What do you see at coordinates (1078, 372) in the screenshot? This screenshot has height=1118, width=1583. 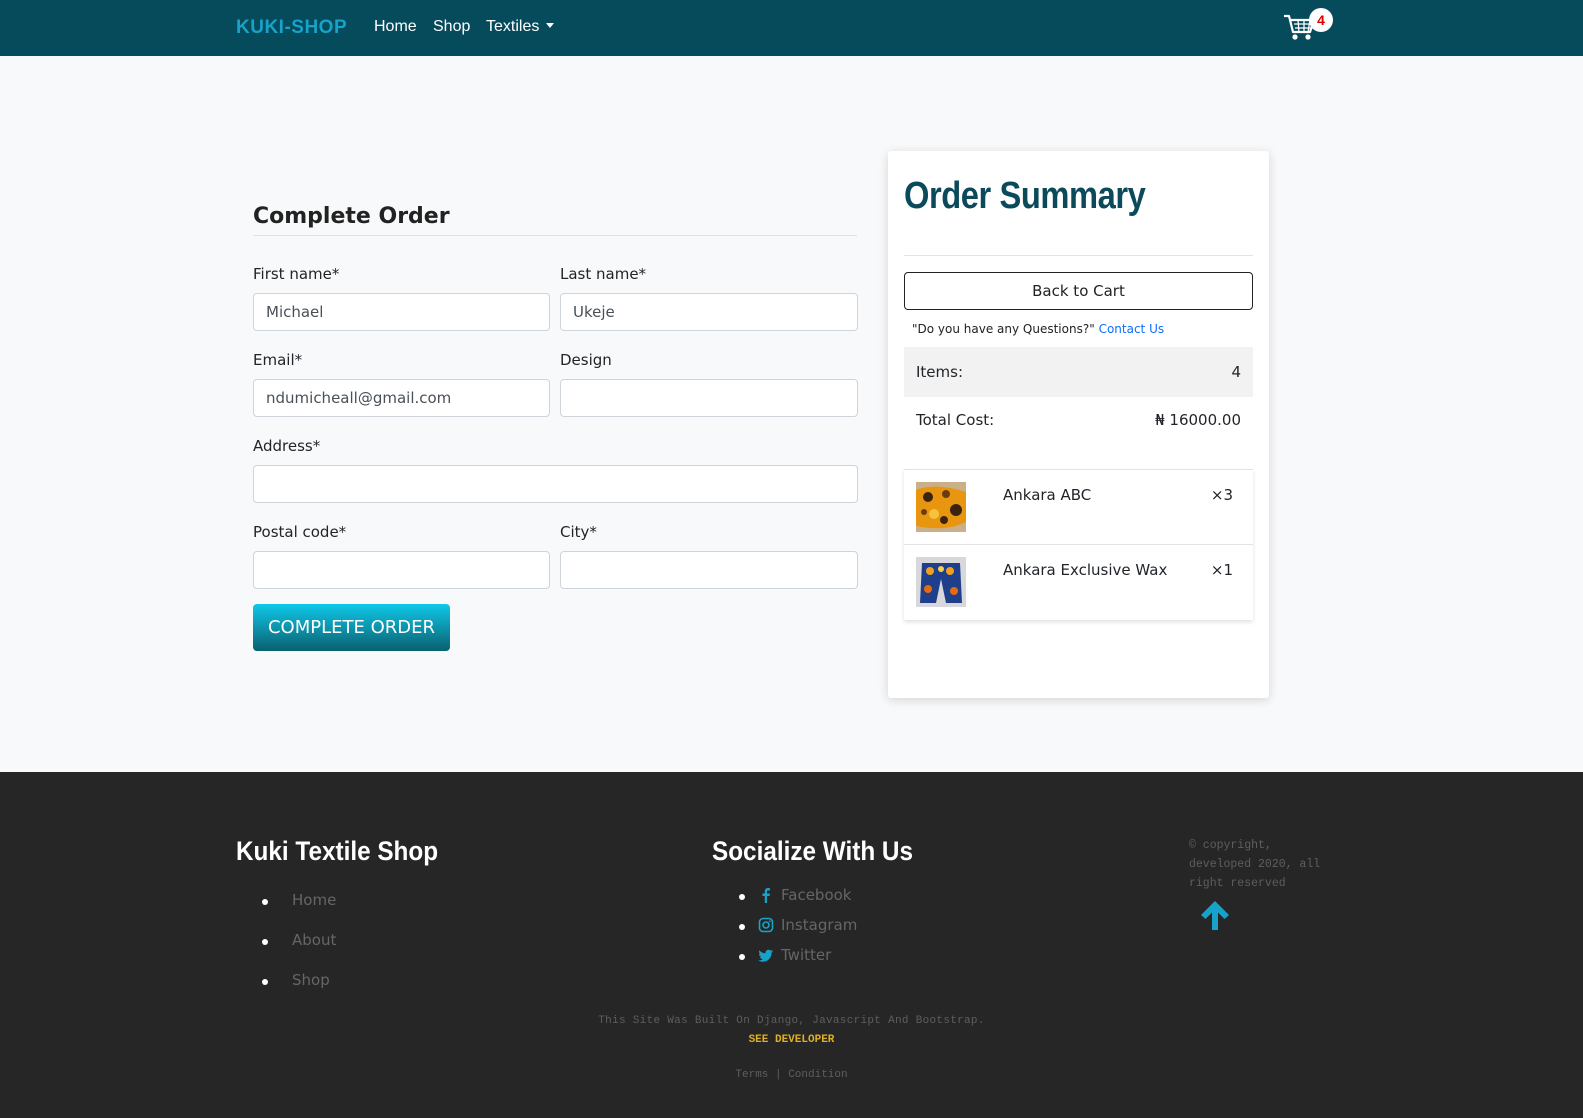 I see `items-count-row: Items: 4` at bounding box center [1078, 372].